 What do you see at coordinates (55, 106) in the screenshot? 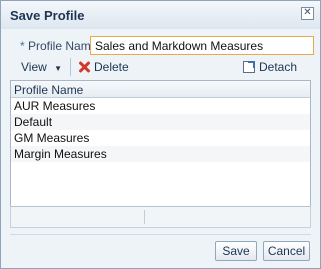
I see `row-label: AUR Measures` at bounding box center [55, 106].